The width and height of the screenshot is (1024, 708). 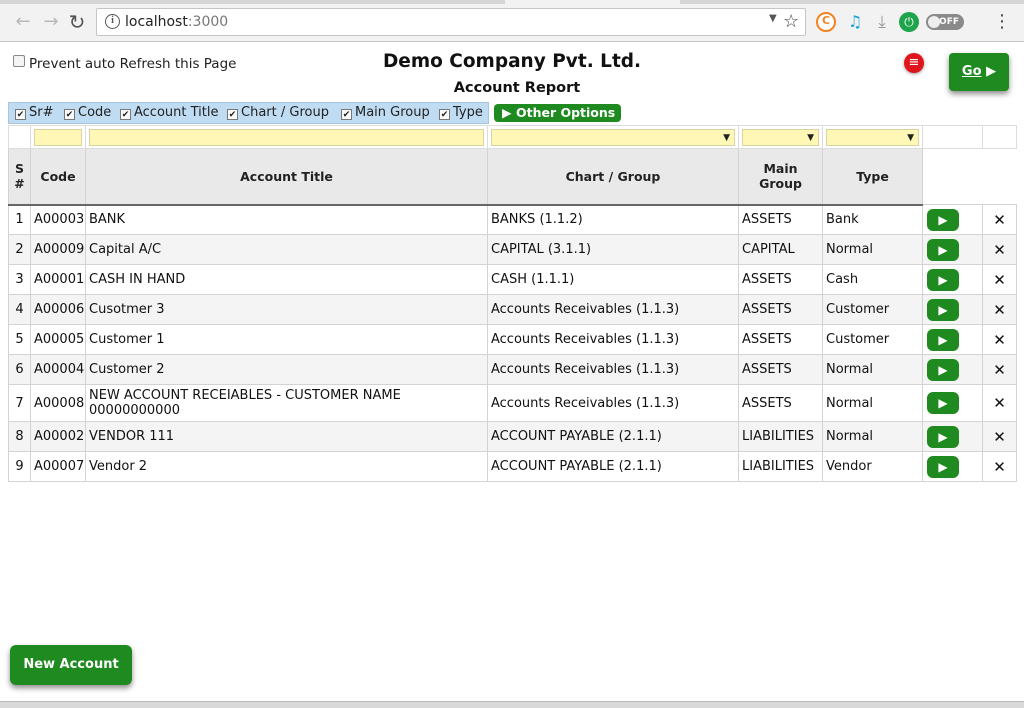 I want to click on headphones-icon: ♫, so click(x=855, y=22).